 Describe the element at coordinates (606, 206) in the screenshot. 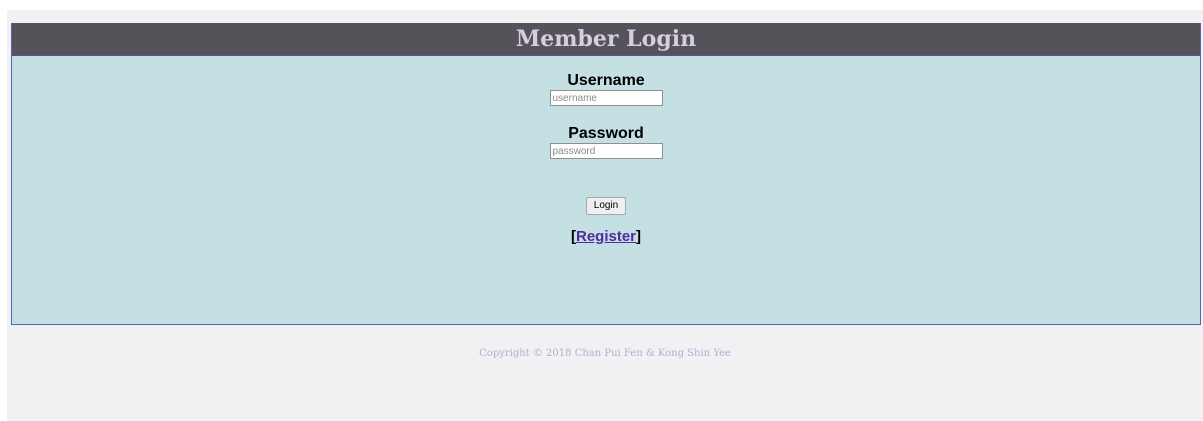

I see `login-button: Login` at that location.